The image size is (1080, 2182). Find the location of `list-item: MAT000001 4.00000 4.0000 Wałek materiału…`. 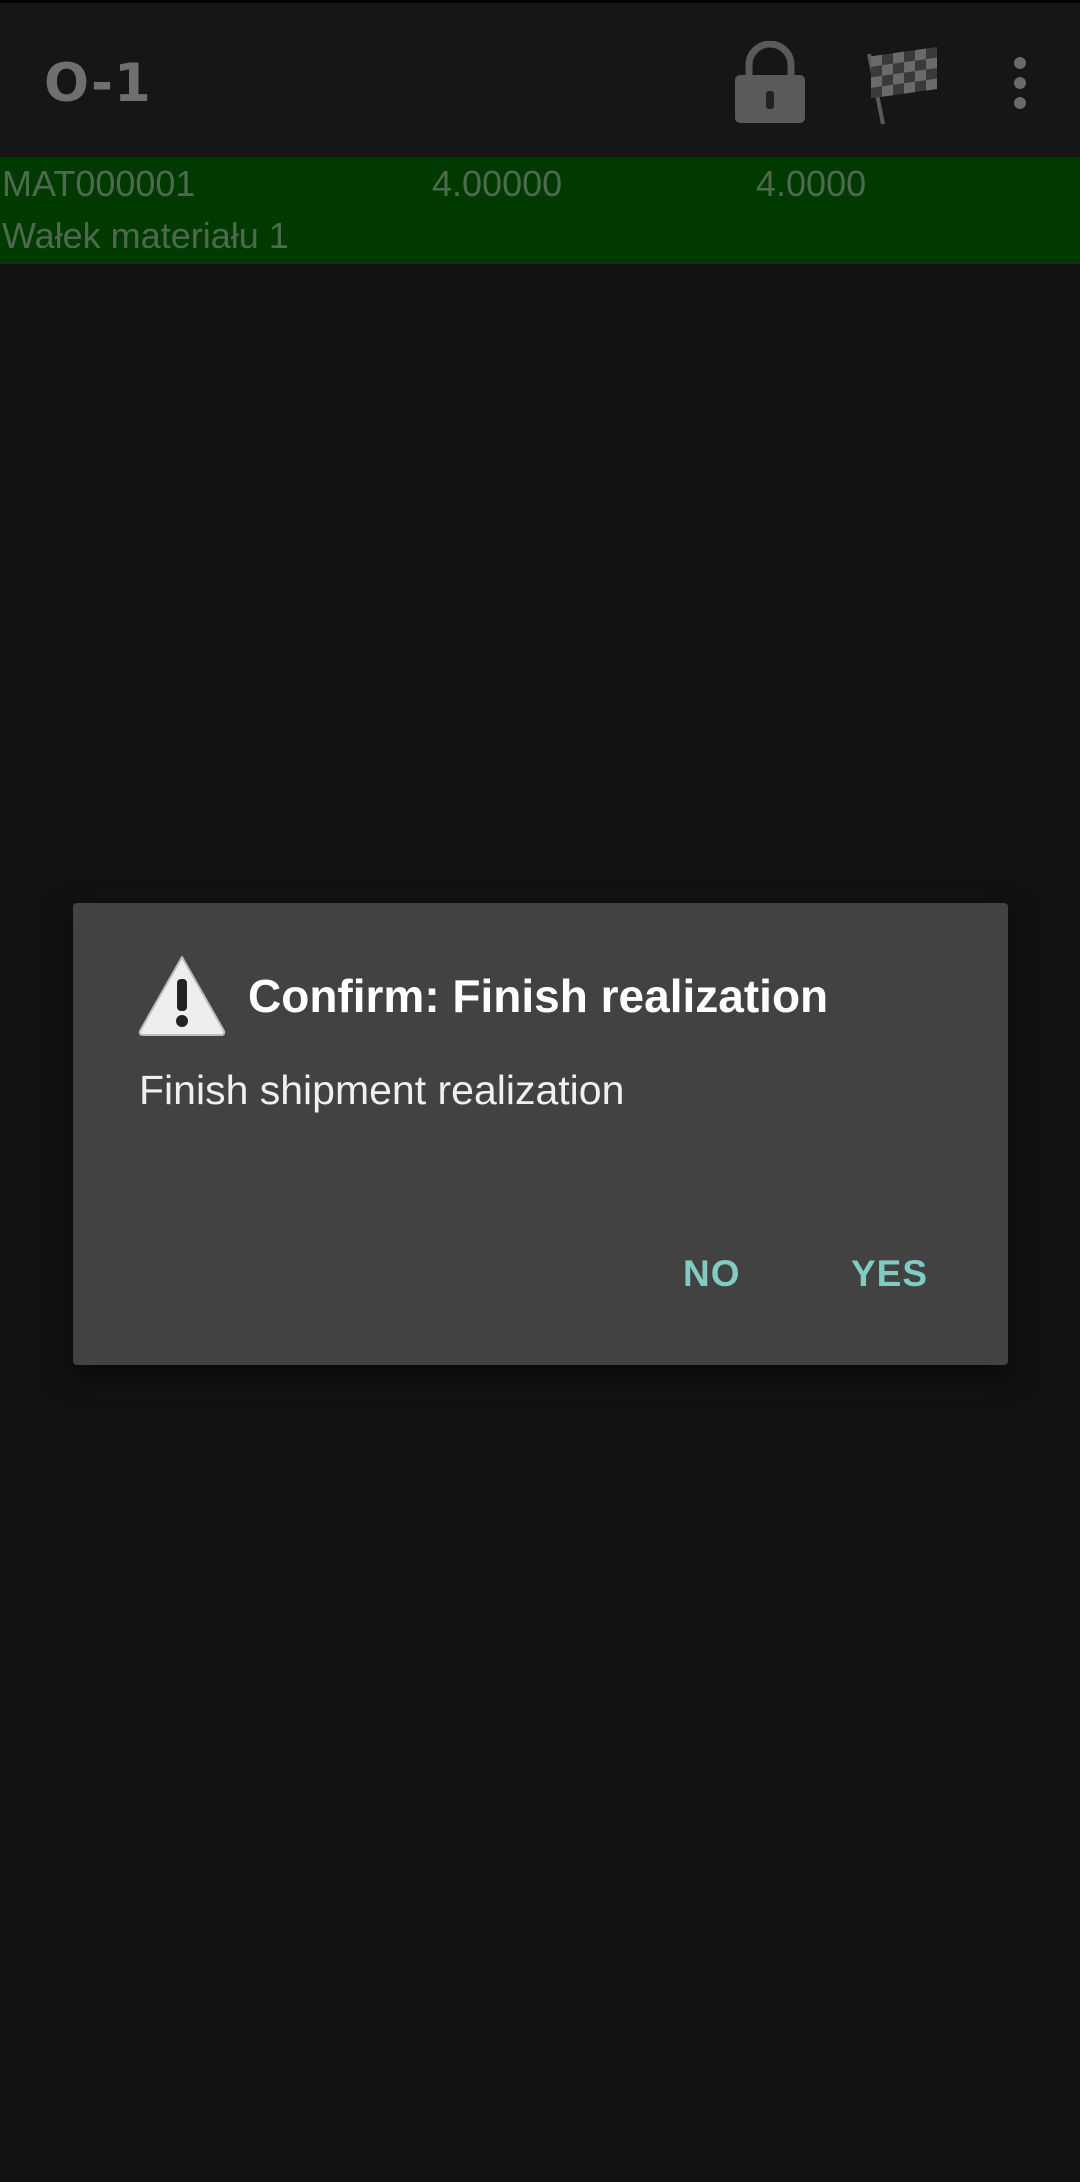

list-item: MAT000001 4.00000 4.0000 Wałek materiału… is located at coordinates (540, 210).